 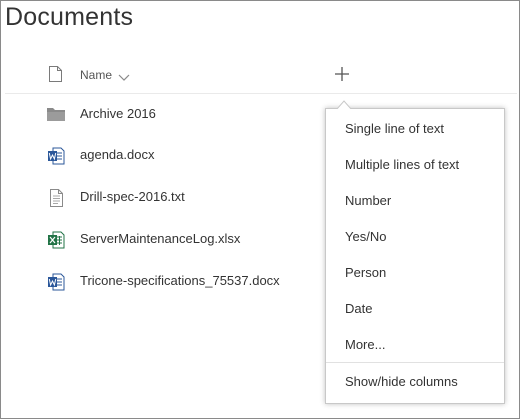 What do you see at coordinates (415, 273) in the screenshot?
I see `menu-item-person: Person` at bounding box center [415, 273].